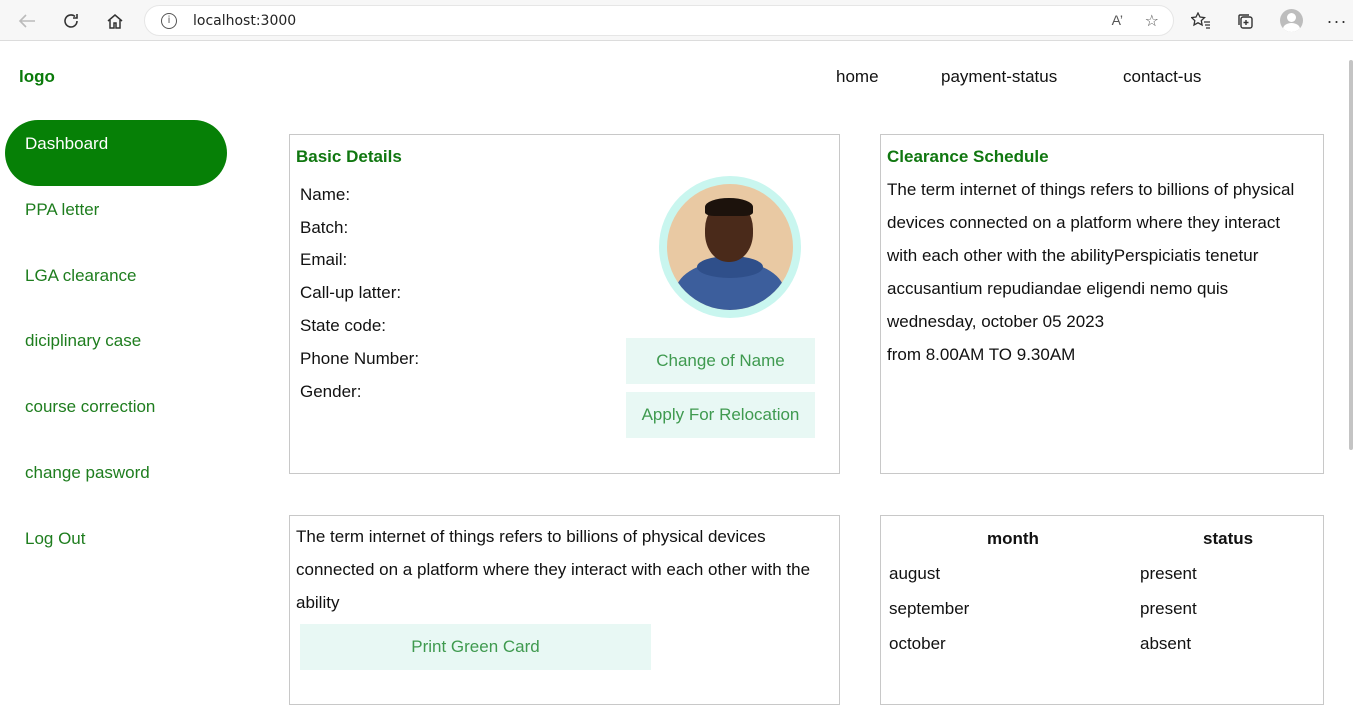  Describe the element at coordinates (915, 573) in the screenshot. I see `table-cell-month: august` at that location.